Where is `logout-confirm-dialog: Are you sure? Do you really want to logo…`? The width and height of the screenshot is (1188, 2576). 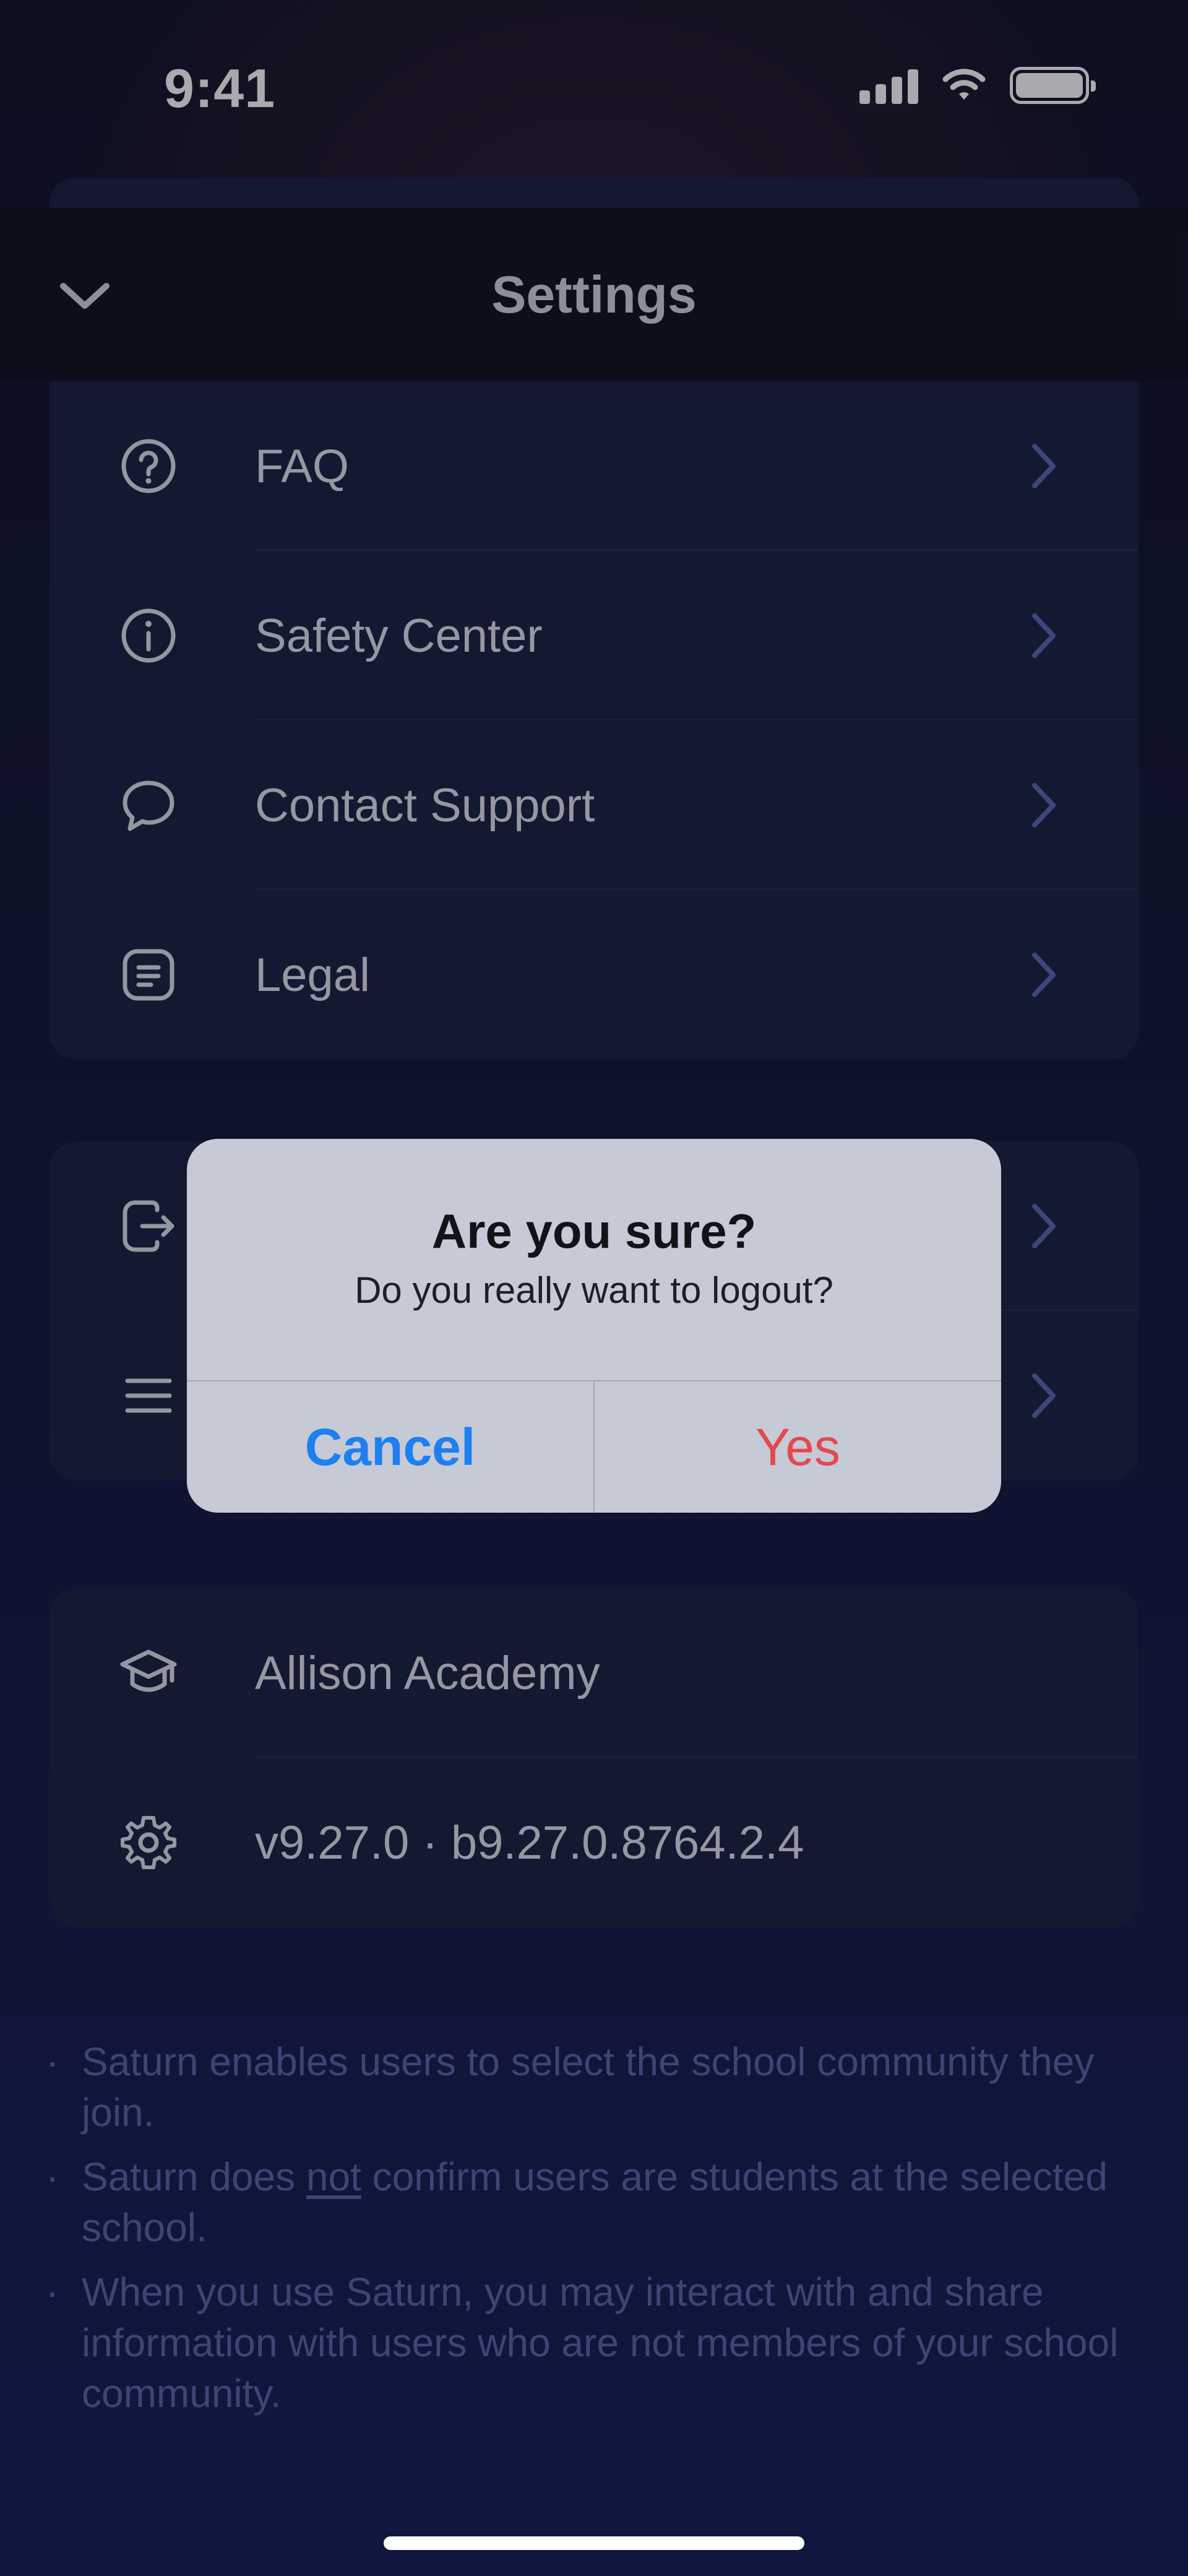
logout-confirm-dialog: Are you sure? Do you really want to logo… is located at coordinates (594, 1326).